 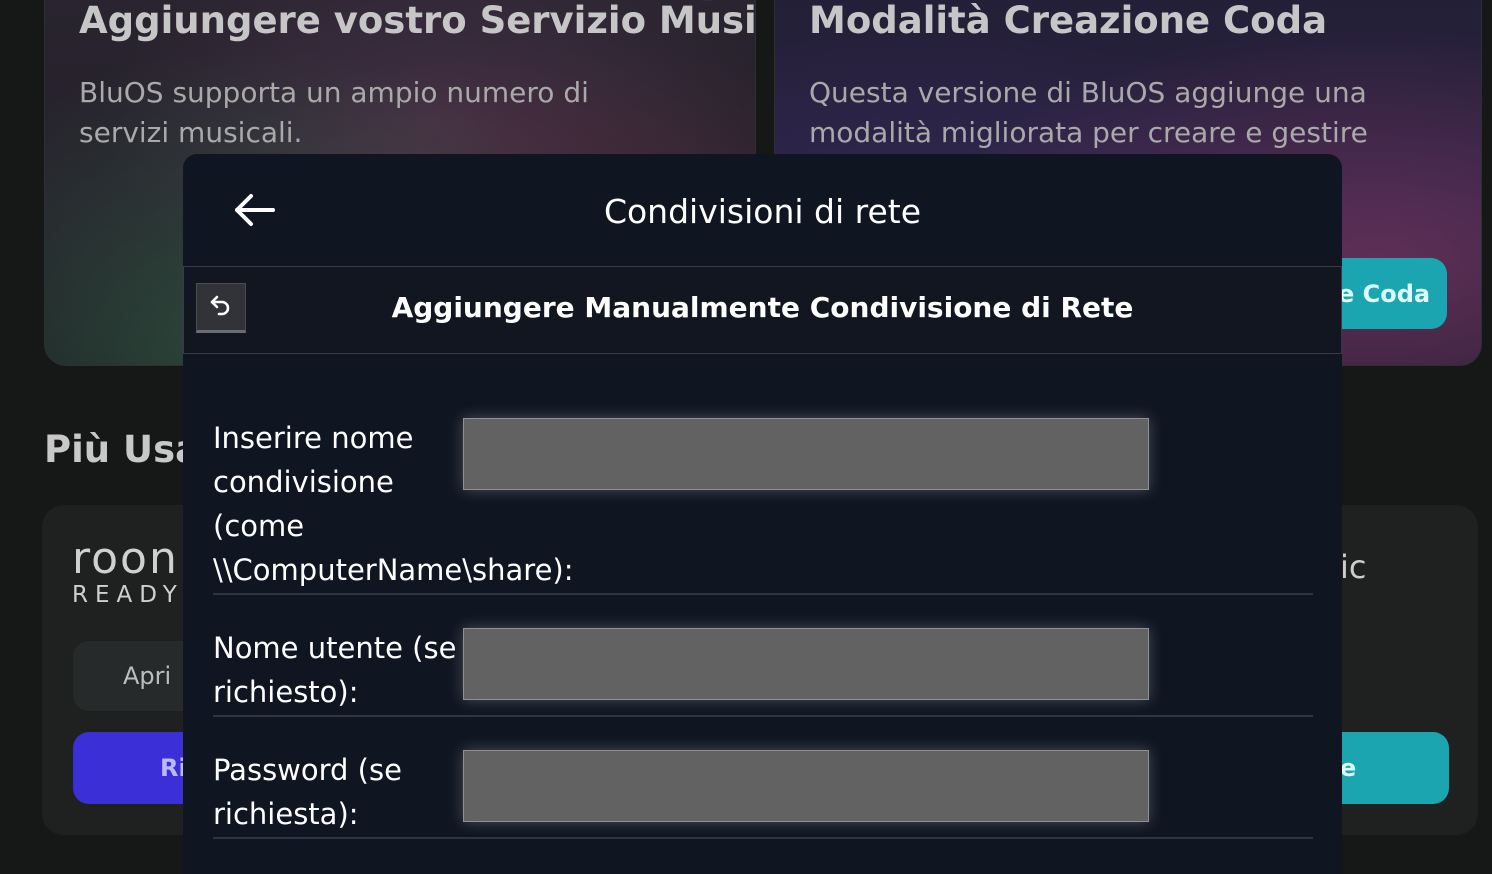 I want to click on teal-action-button-label: e, so click(x=1348, y=768).